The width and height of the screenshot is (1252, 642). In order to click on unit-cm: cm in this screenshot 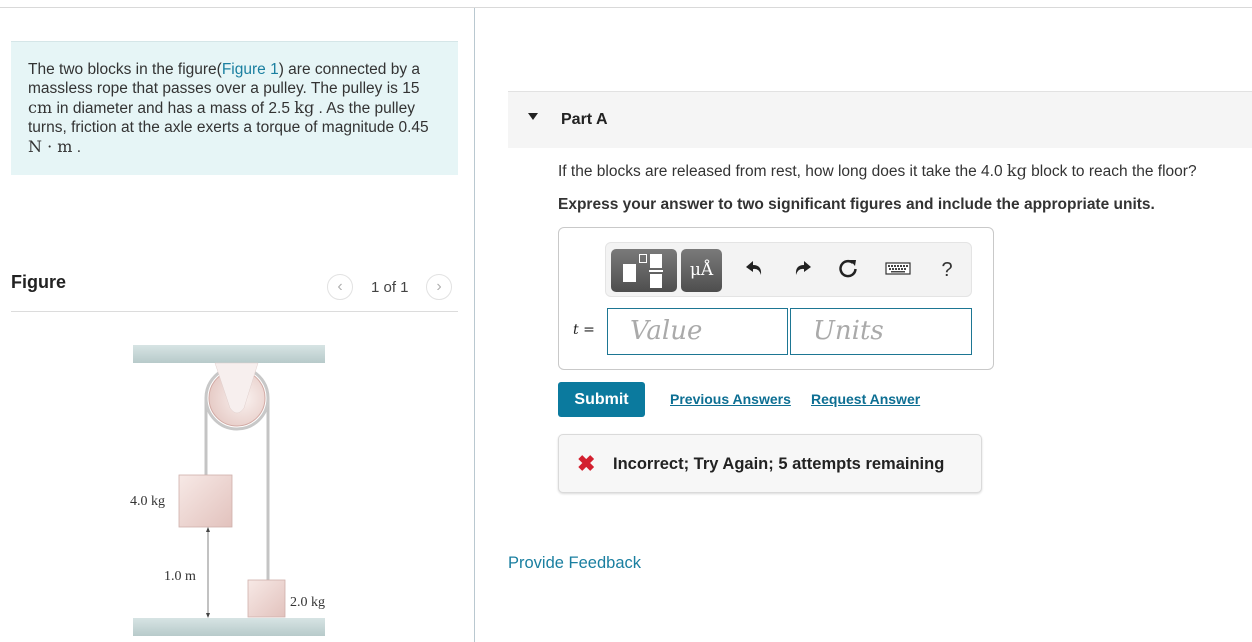, I will do `click(40, 107)`.